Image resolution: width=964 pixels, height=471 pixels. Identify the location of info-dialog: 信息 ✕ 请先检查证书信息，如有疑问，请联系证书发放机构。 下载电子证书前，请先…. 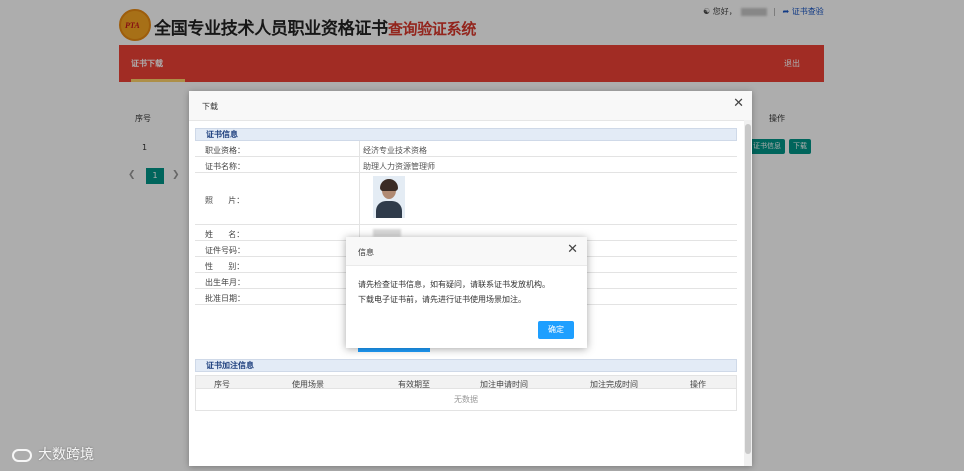
(466, 292).